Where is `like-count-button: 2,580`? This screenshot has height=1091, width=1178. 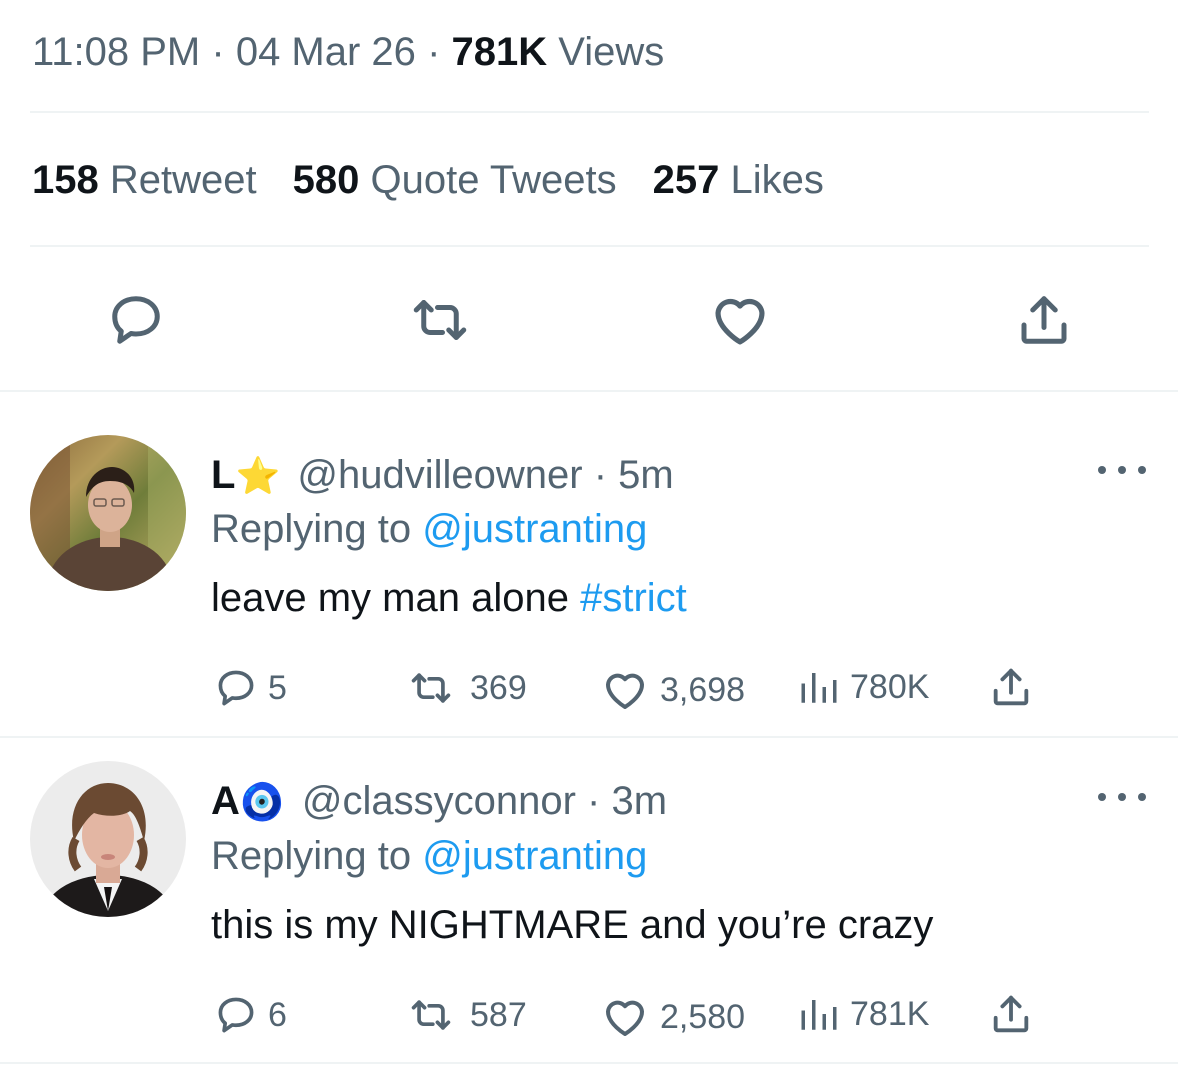 like-count-button: 2,580 is located at coordinates (672, 1017).